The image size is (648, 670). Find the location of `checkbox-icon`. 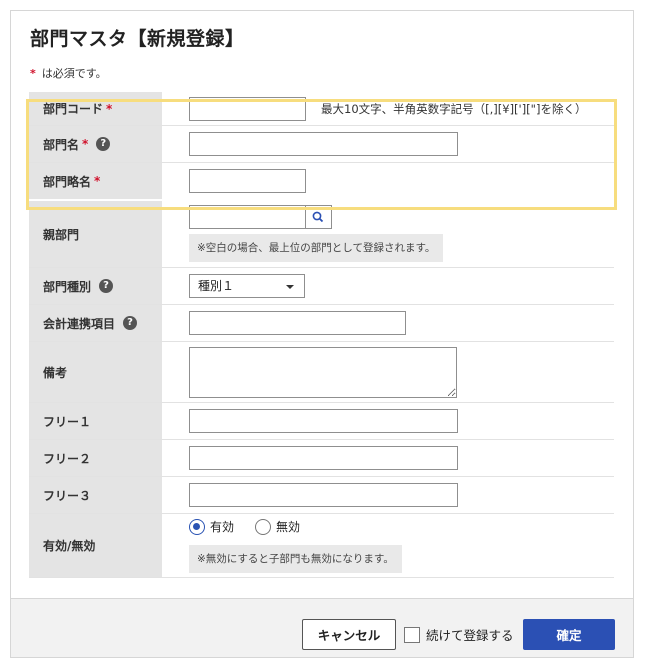

checkbox-icon is located at coordinates (412, 634).